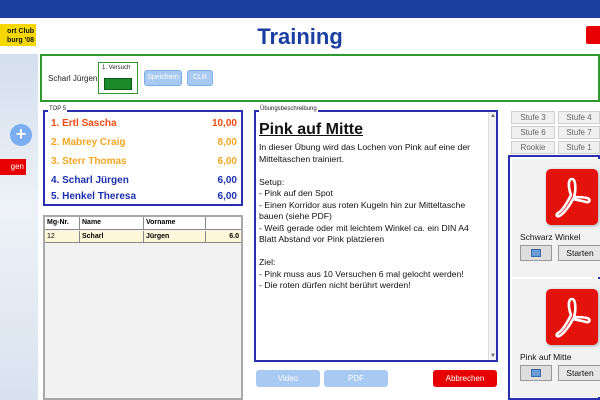 The height and width of the screenshot is (400, 600). What do you see at coordinates (95, 180) in the screenshot?
I see `top5-name: Scharl Jürgen` at bounding box center [95, 180].